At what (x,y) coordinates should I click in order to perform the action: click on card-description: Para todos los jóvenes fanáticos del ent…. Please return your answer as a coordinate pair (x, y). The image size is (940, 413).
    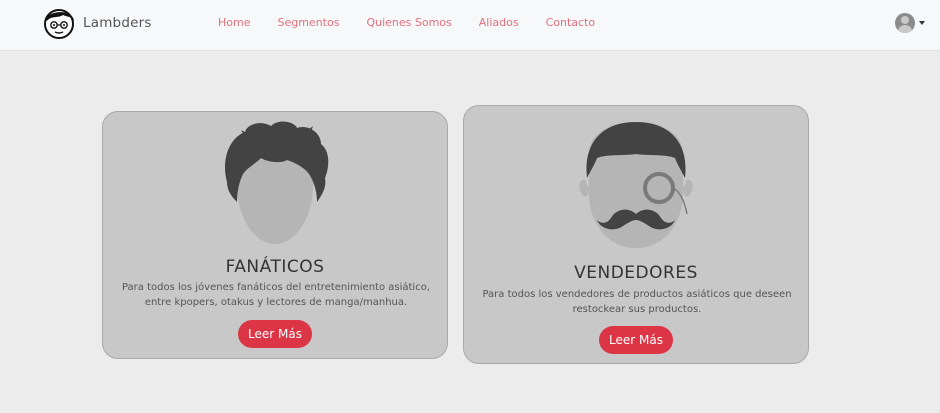
    Looking at the image, I should click on (276, 295).